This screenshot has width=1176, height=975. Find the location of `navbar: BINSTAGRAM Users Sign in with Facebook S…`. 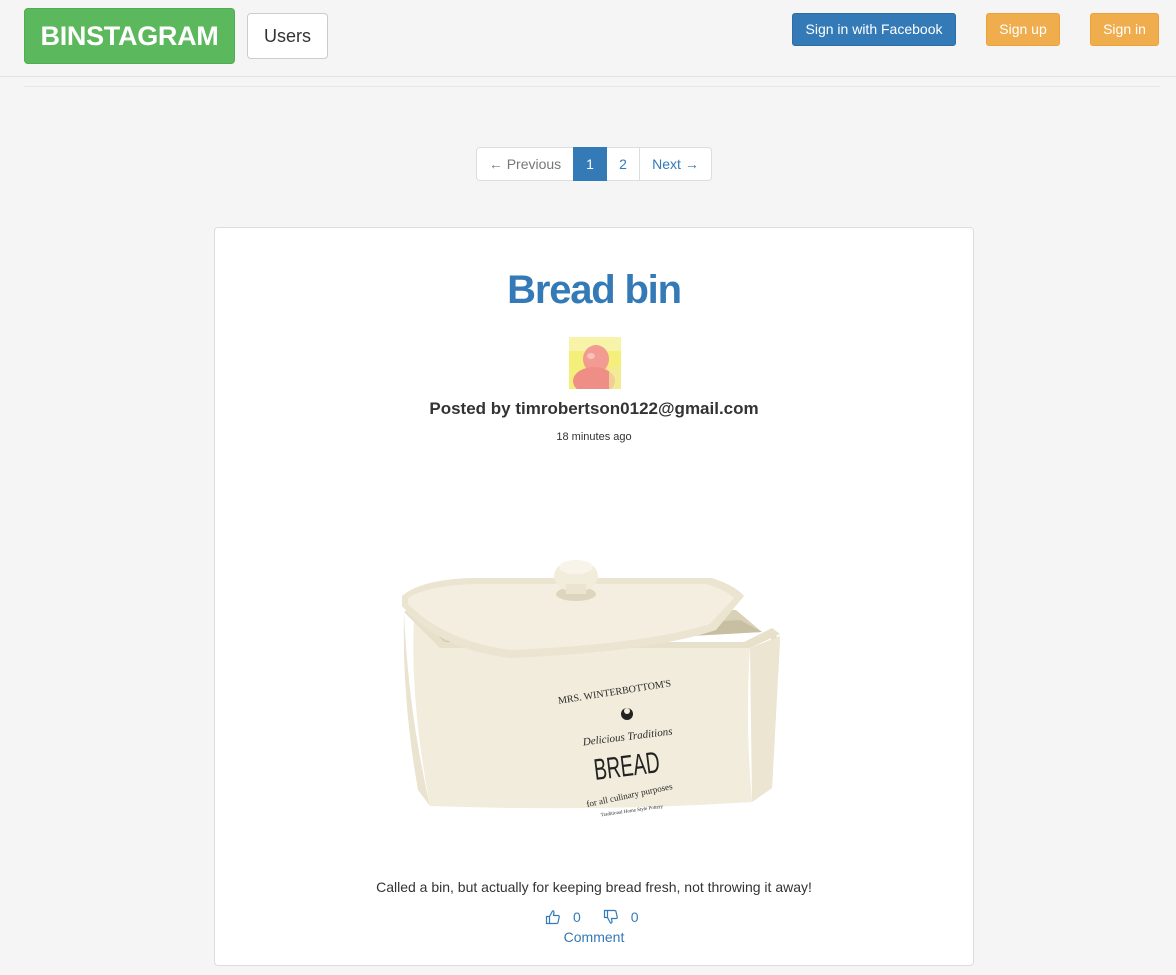

navbar: BINSTAGRAM Users Sign in with Facebook S… is located at coordinates (588, 38).